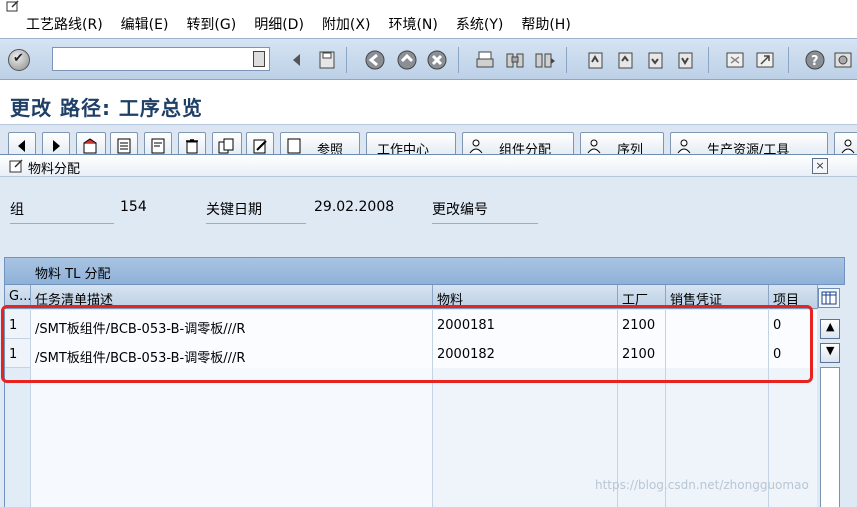  Describe the element at coordinates (625, 60) in the screenshot. I see `previous-page-icon` at that location.